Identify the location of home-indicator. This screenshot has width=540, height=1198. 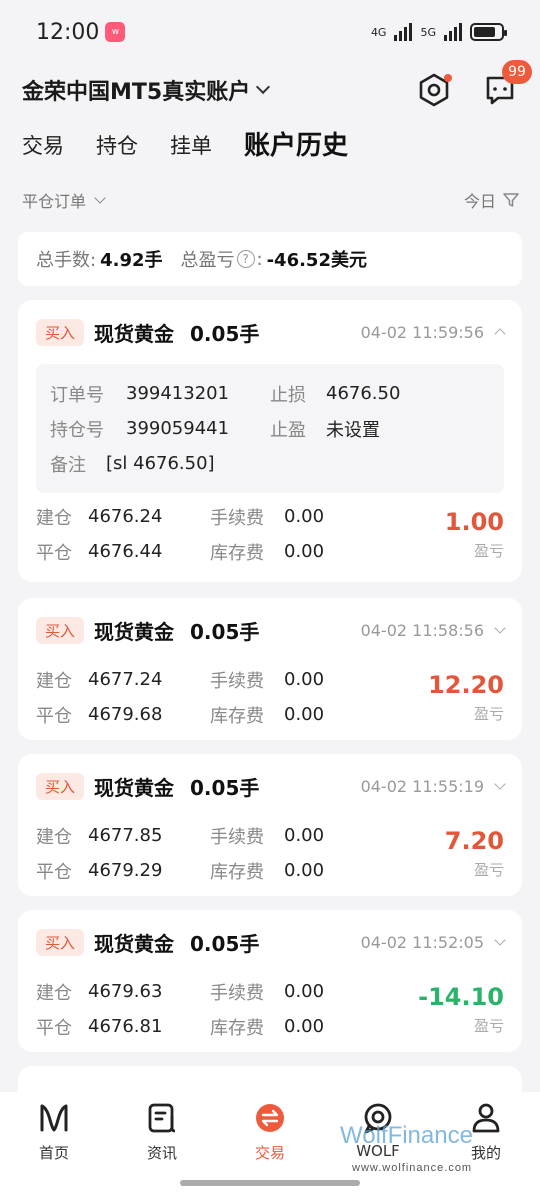
(270, 1183).